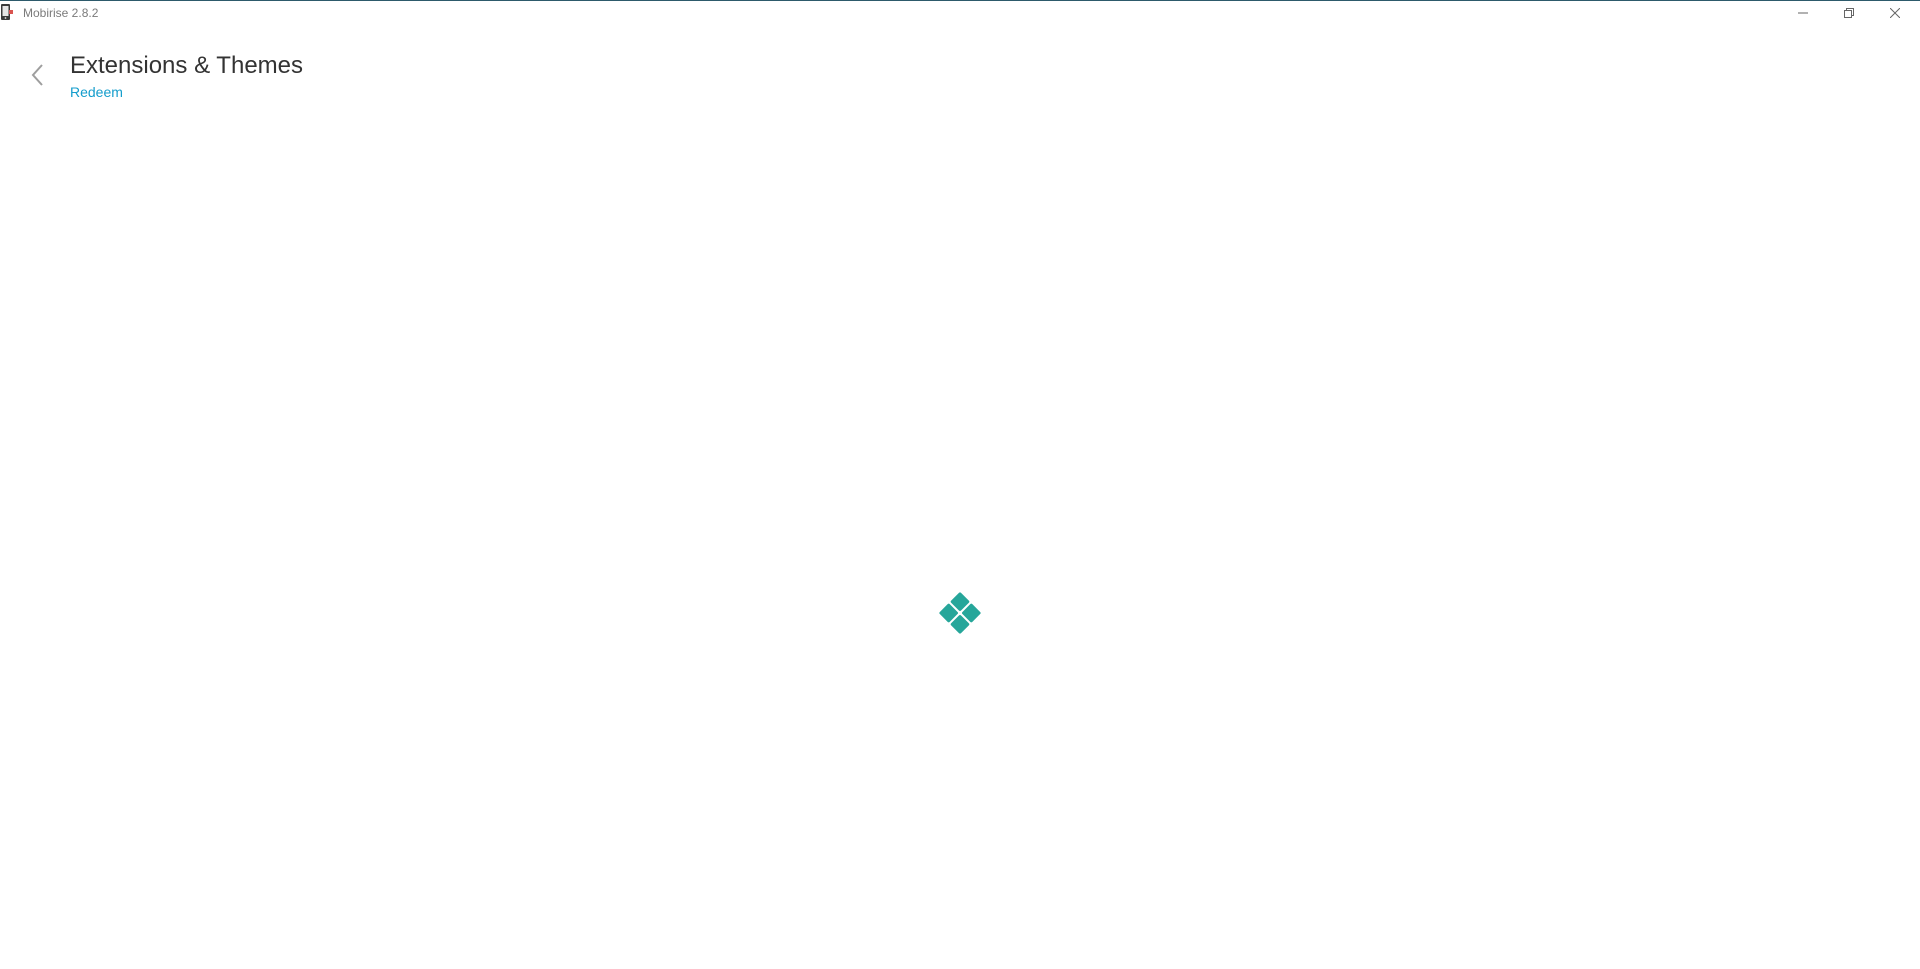 The width and height of the screenshot is (1920, 969). Describe the element at coordinates (960, 613) in the screenshot. I see `loading-spinner` at that location.